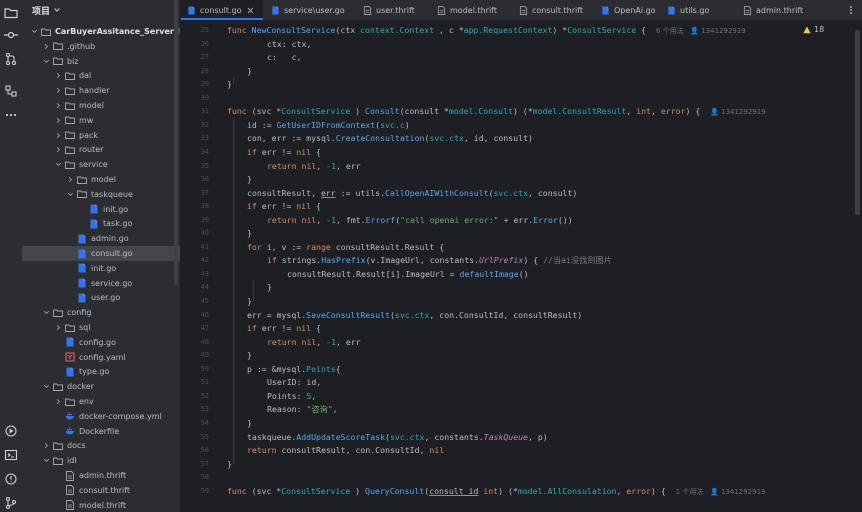 This screenshot has height=512, width=862. What do you see at coordinates (11, 479) in the screenshot?
I see `problems-icon` at bounding box center [11, 479].